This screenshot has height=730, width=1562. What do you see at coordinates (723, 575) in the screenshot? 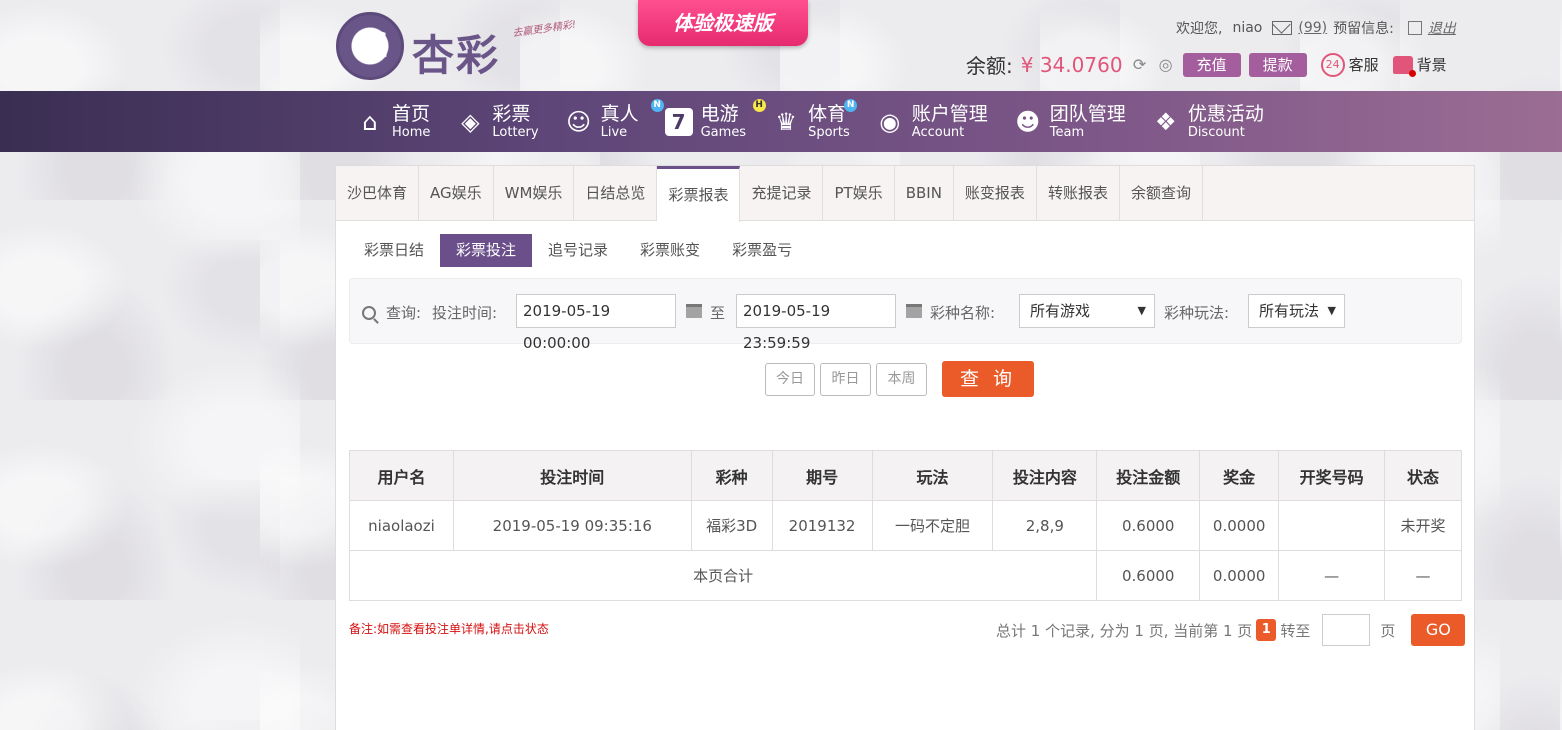
I see `summary-label: 本页合计` at bounding box center [723, 575].